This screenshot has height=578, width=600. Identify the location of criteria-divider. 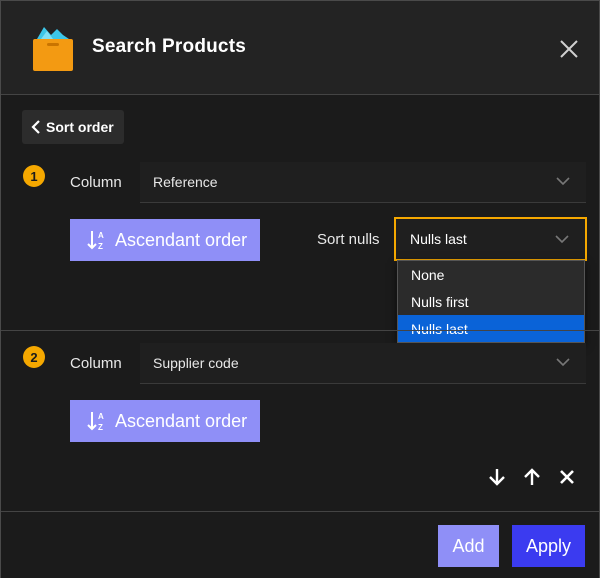
(300, 330).